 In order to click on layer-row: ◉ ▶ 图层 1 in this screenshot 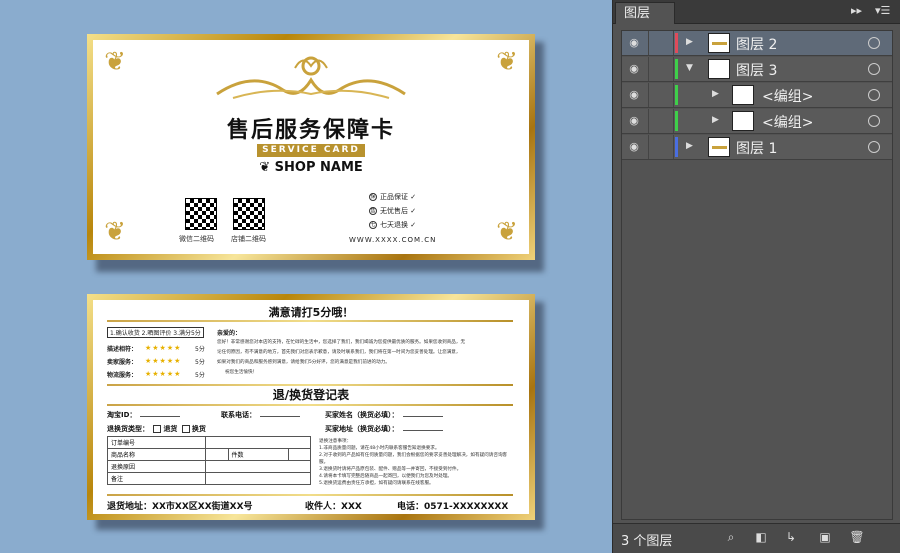, I will do `click(757, 147)`.